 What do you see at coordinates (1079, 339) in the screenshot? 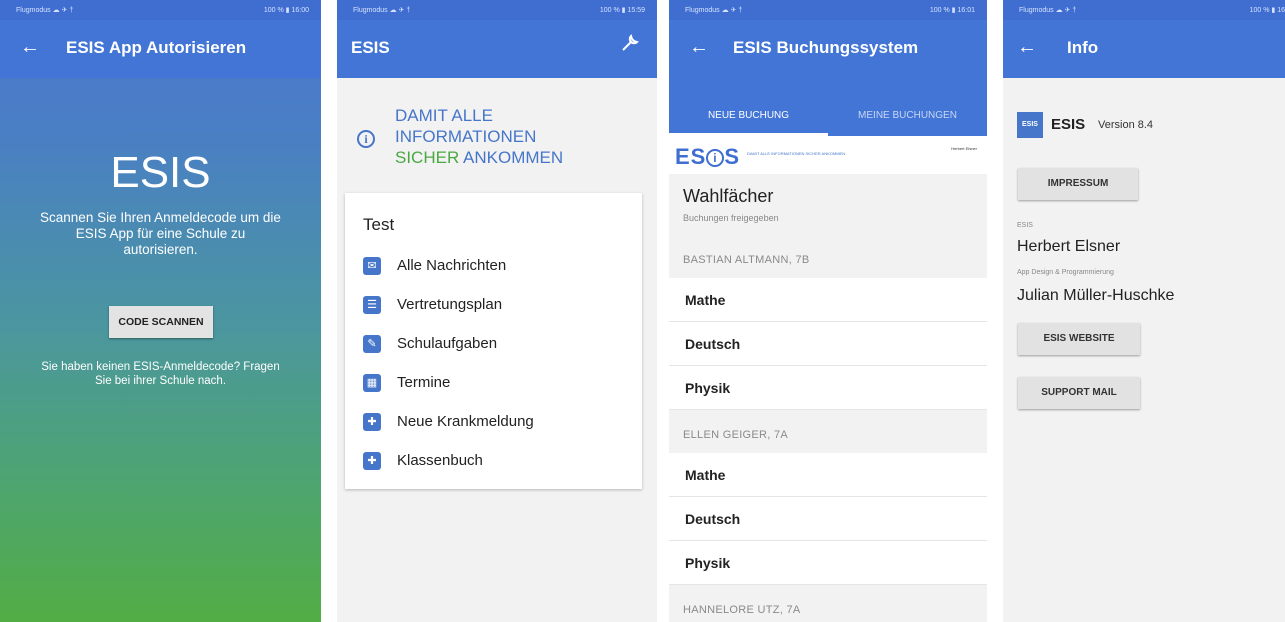
I see `website-button: ESIS WEBSITE` at bounding box center [1079, 339].